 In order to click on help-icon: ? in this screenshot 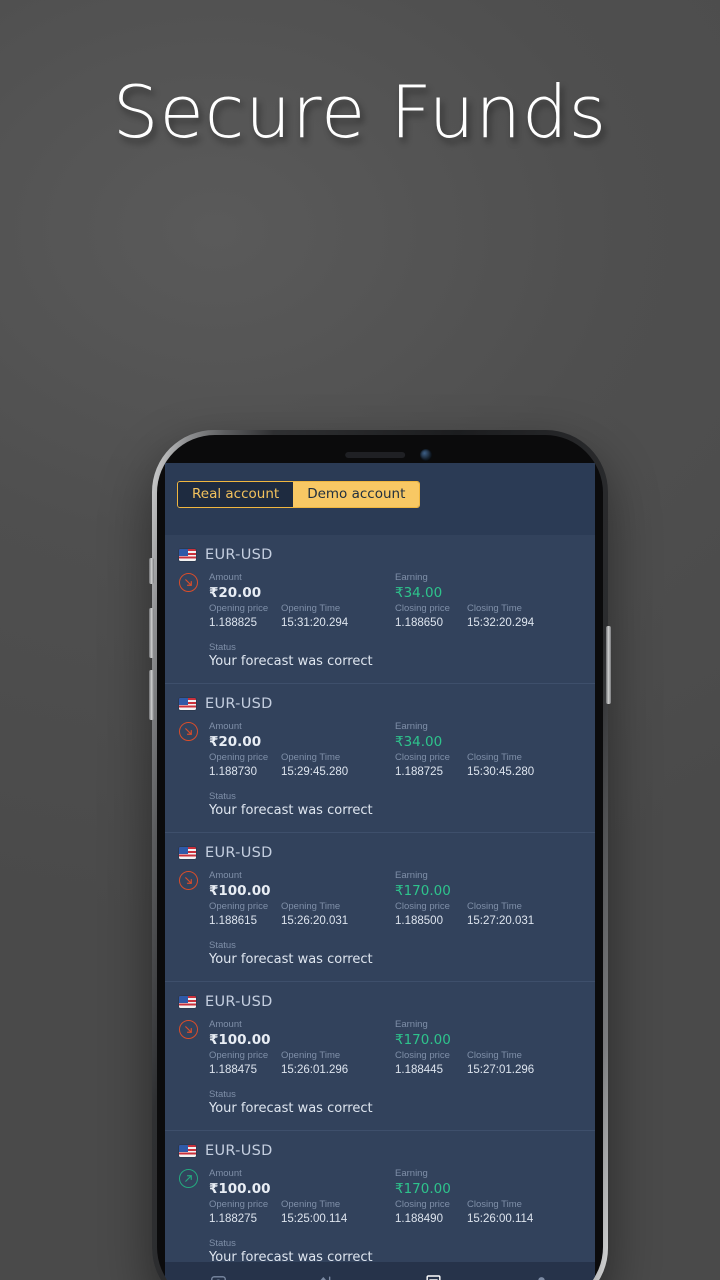, I will do `click(218, 1277)`.